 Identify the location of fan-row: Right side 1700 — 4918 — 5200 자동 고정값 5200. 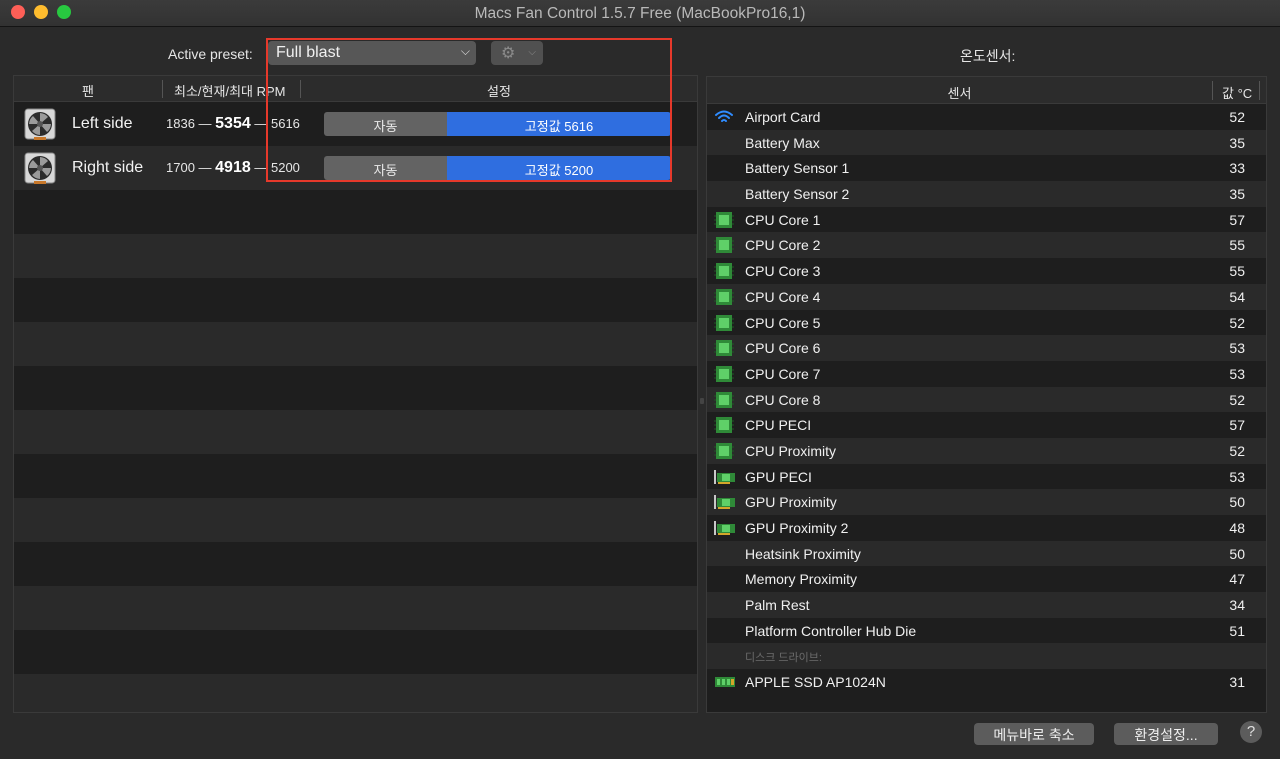
(355, 168).